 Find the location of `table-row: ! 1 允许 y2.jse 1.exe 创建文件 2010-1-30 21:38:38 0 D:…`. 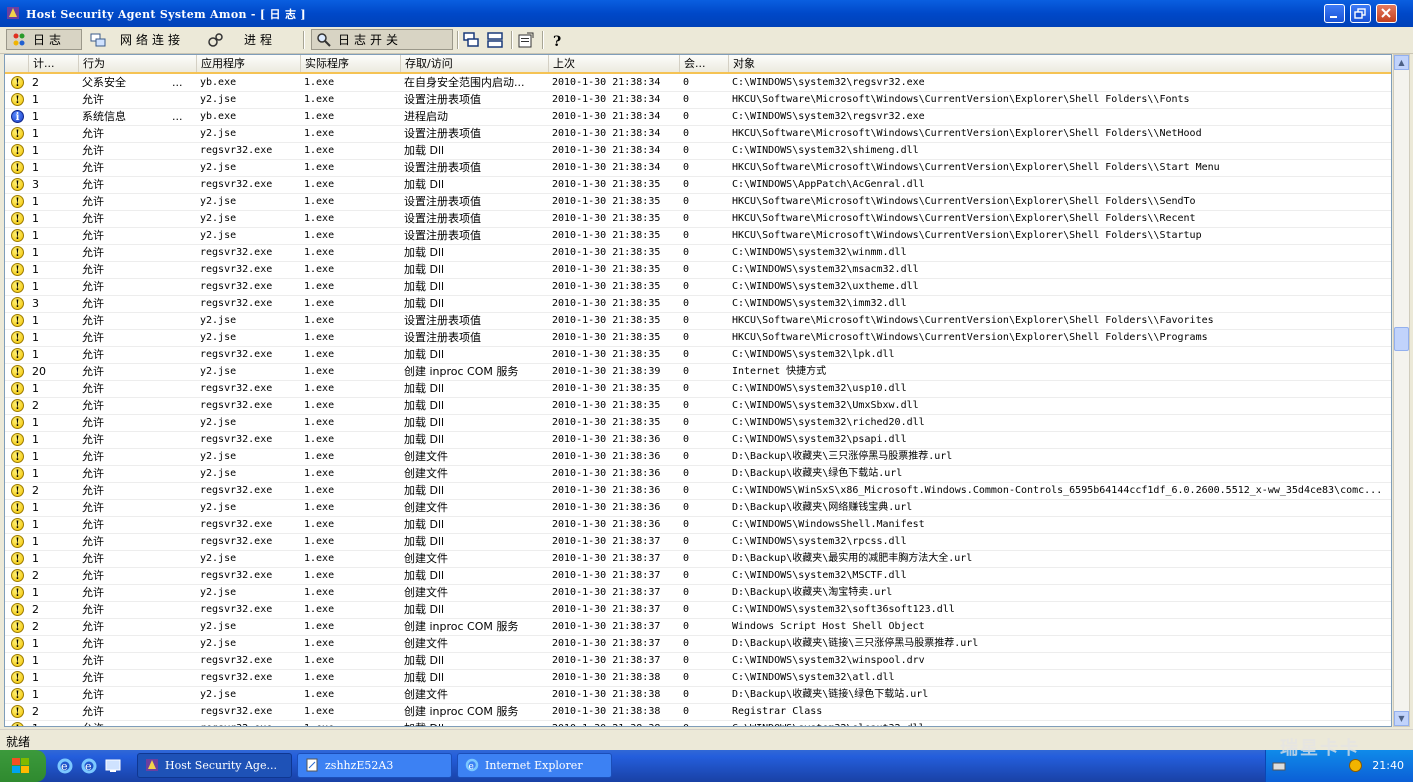

table-row: ! 1 允许 y2.jse 1.exe 创建文件 2010-1-30 21:38:38 0 D:… is located at coordinates (698, 695).